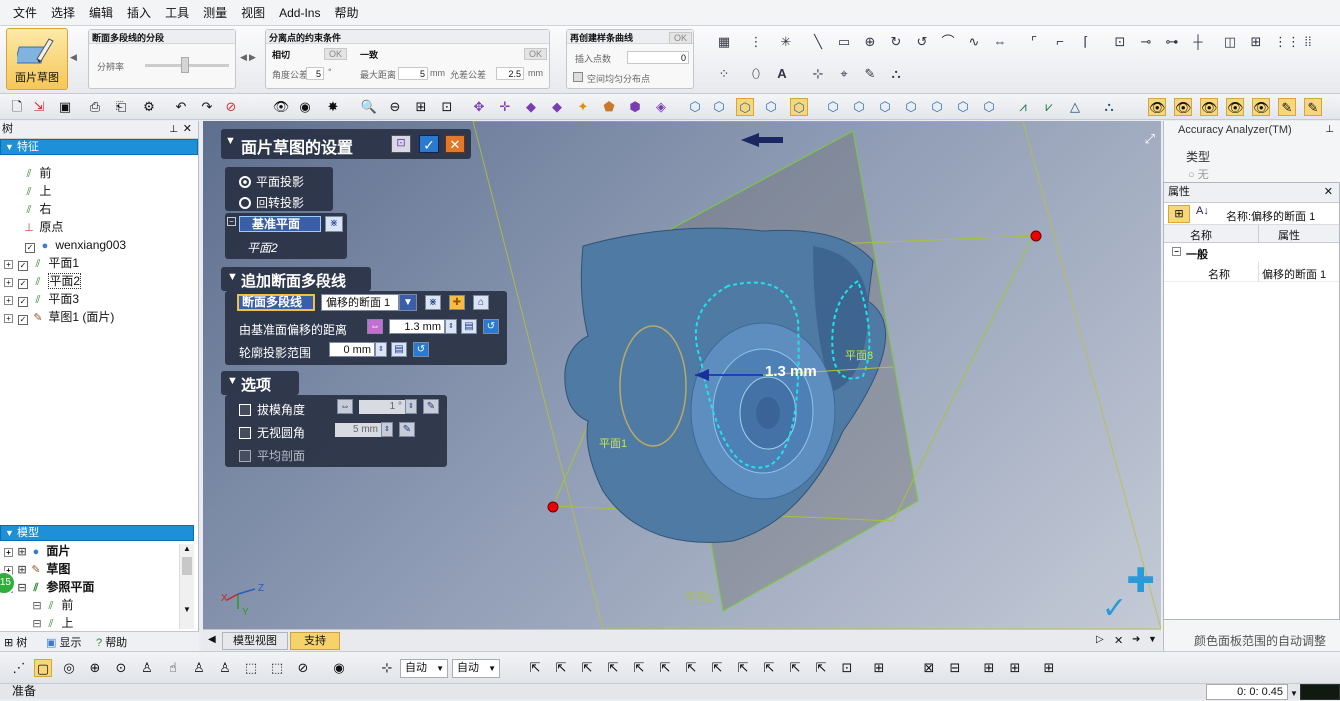 This screenshot has height=701, width=1340. What do you see at coordinates (272, 432) in the screenshot?
I see `ignore-fillet-checkbox: 无视圆角` at bounding box center [272, 432].